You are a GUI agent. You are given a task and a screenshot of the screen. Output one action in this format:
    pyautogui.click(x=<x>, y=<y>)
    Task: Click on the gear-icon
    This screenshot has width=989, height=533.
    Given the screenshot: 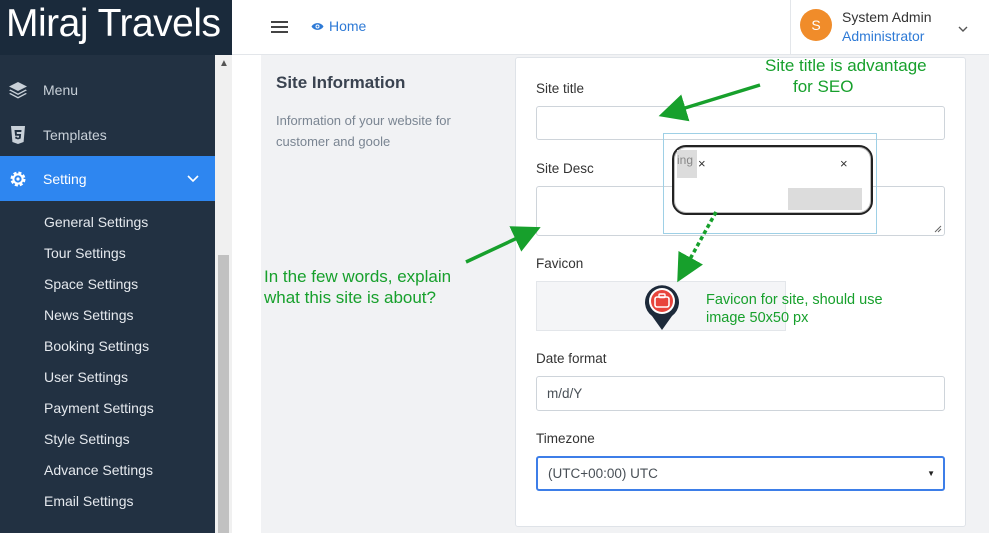 What is the action you would take?
    pyautogui.click(x=18, y=179)
    